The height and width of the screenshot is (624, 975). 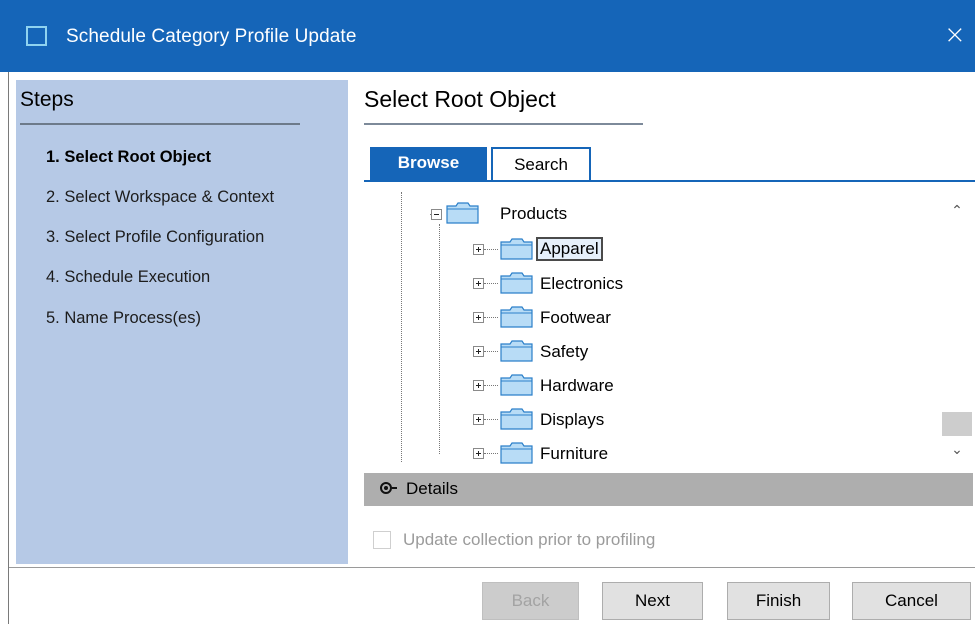 What do you see at coordinates (577, 386) in the screenshot?
I see `tree-node-hardware: Hardware` at bounding box center [577, 386].